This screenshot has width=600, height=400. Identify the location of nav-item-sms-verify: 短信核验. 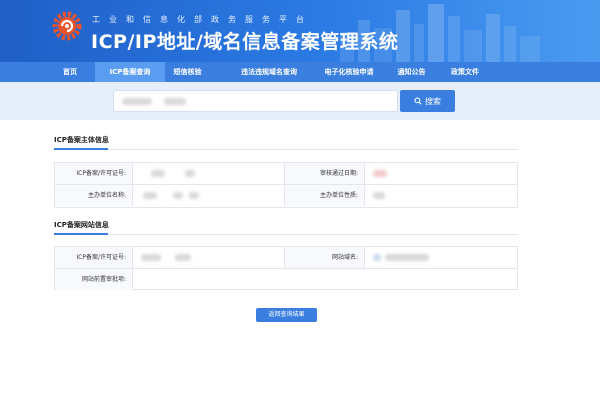
(187, 72).